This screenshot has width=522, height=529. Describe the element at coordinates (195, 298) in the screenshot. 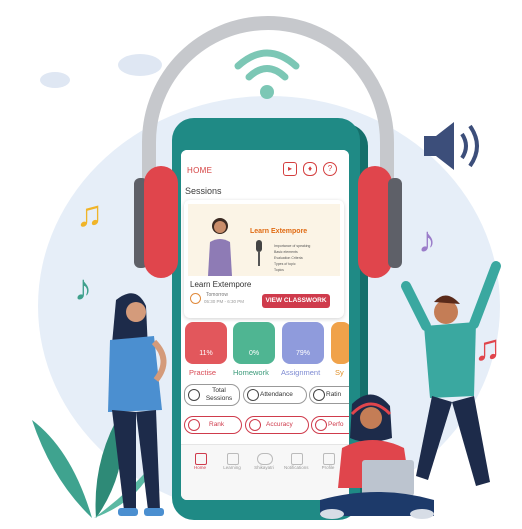

I see `clock-icon` at that location.